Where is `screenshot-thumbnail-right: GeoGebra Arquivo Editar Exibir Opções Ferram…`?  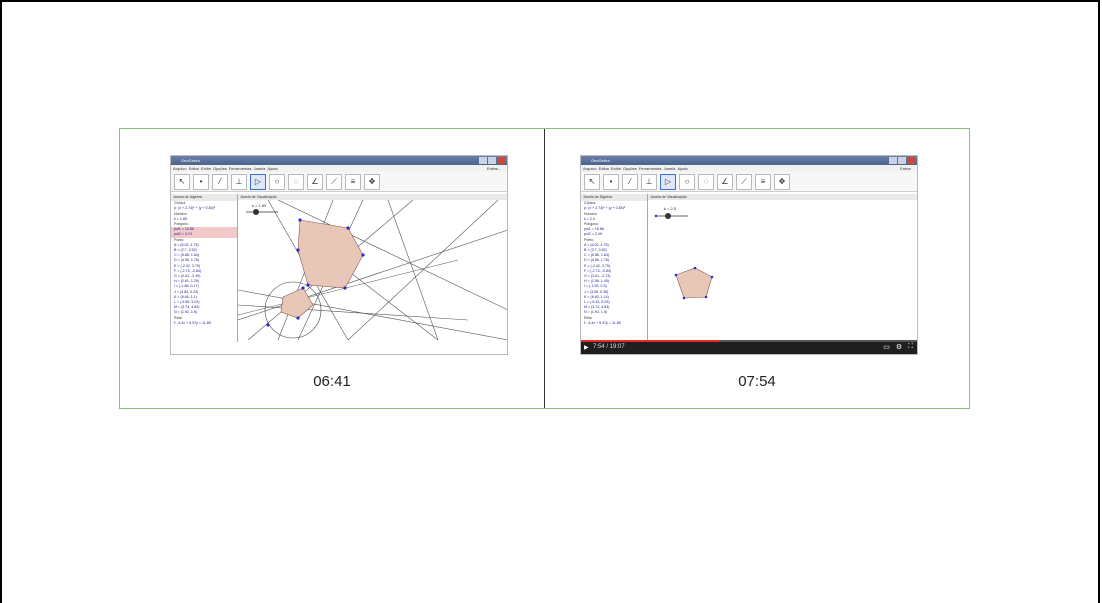 screenshot-thumbnail-right: GeoGebra Arquivo Editar Exibir Opções Ferram… is located at coordinates (749, 255).